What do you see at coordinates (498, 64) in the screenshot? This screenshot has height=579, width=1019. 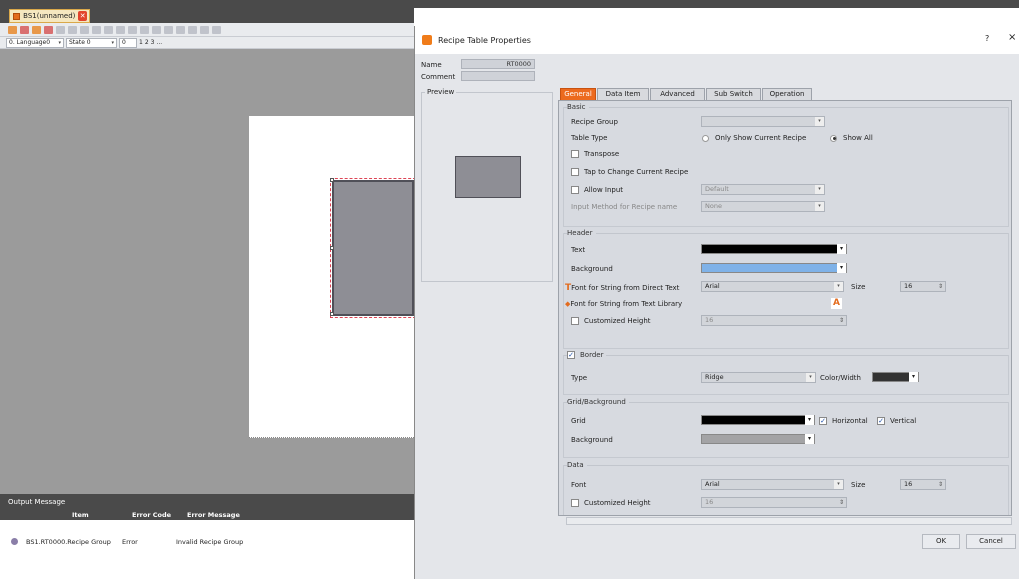 I see `name-field: RT0000` at bounding box center [498, 64].